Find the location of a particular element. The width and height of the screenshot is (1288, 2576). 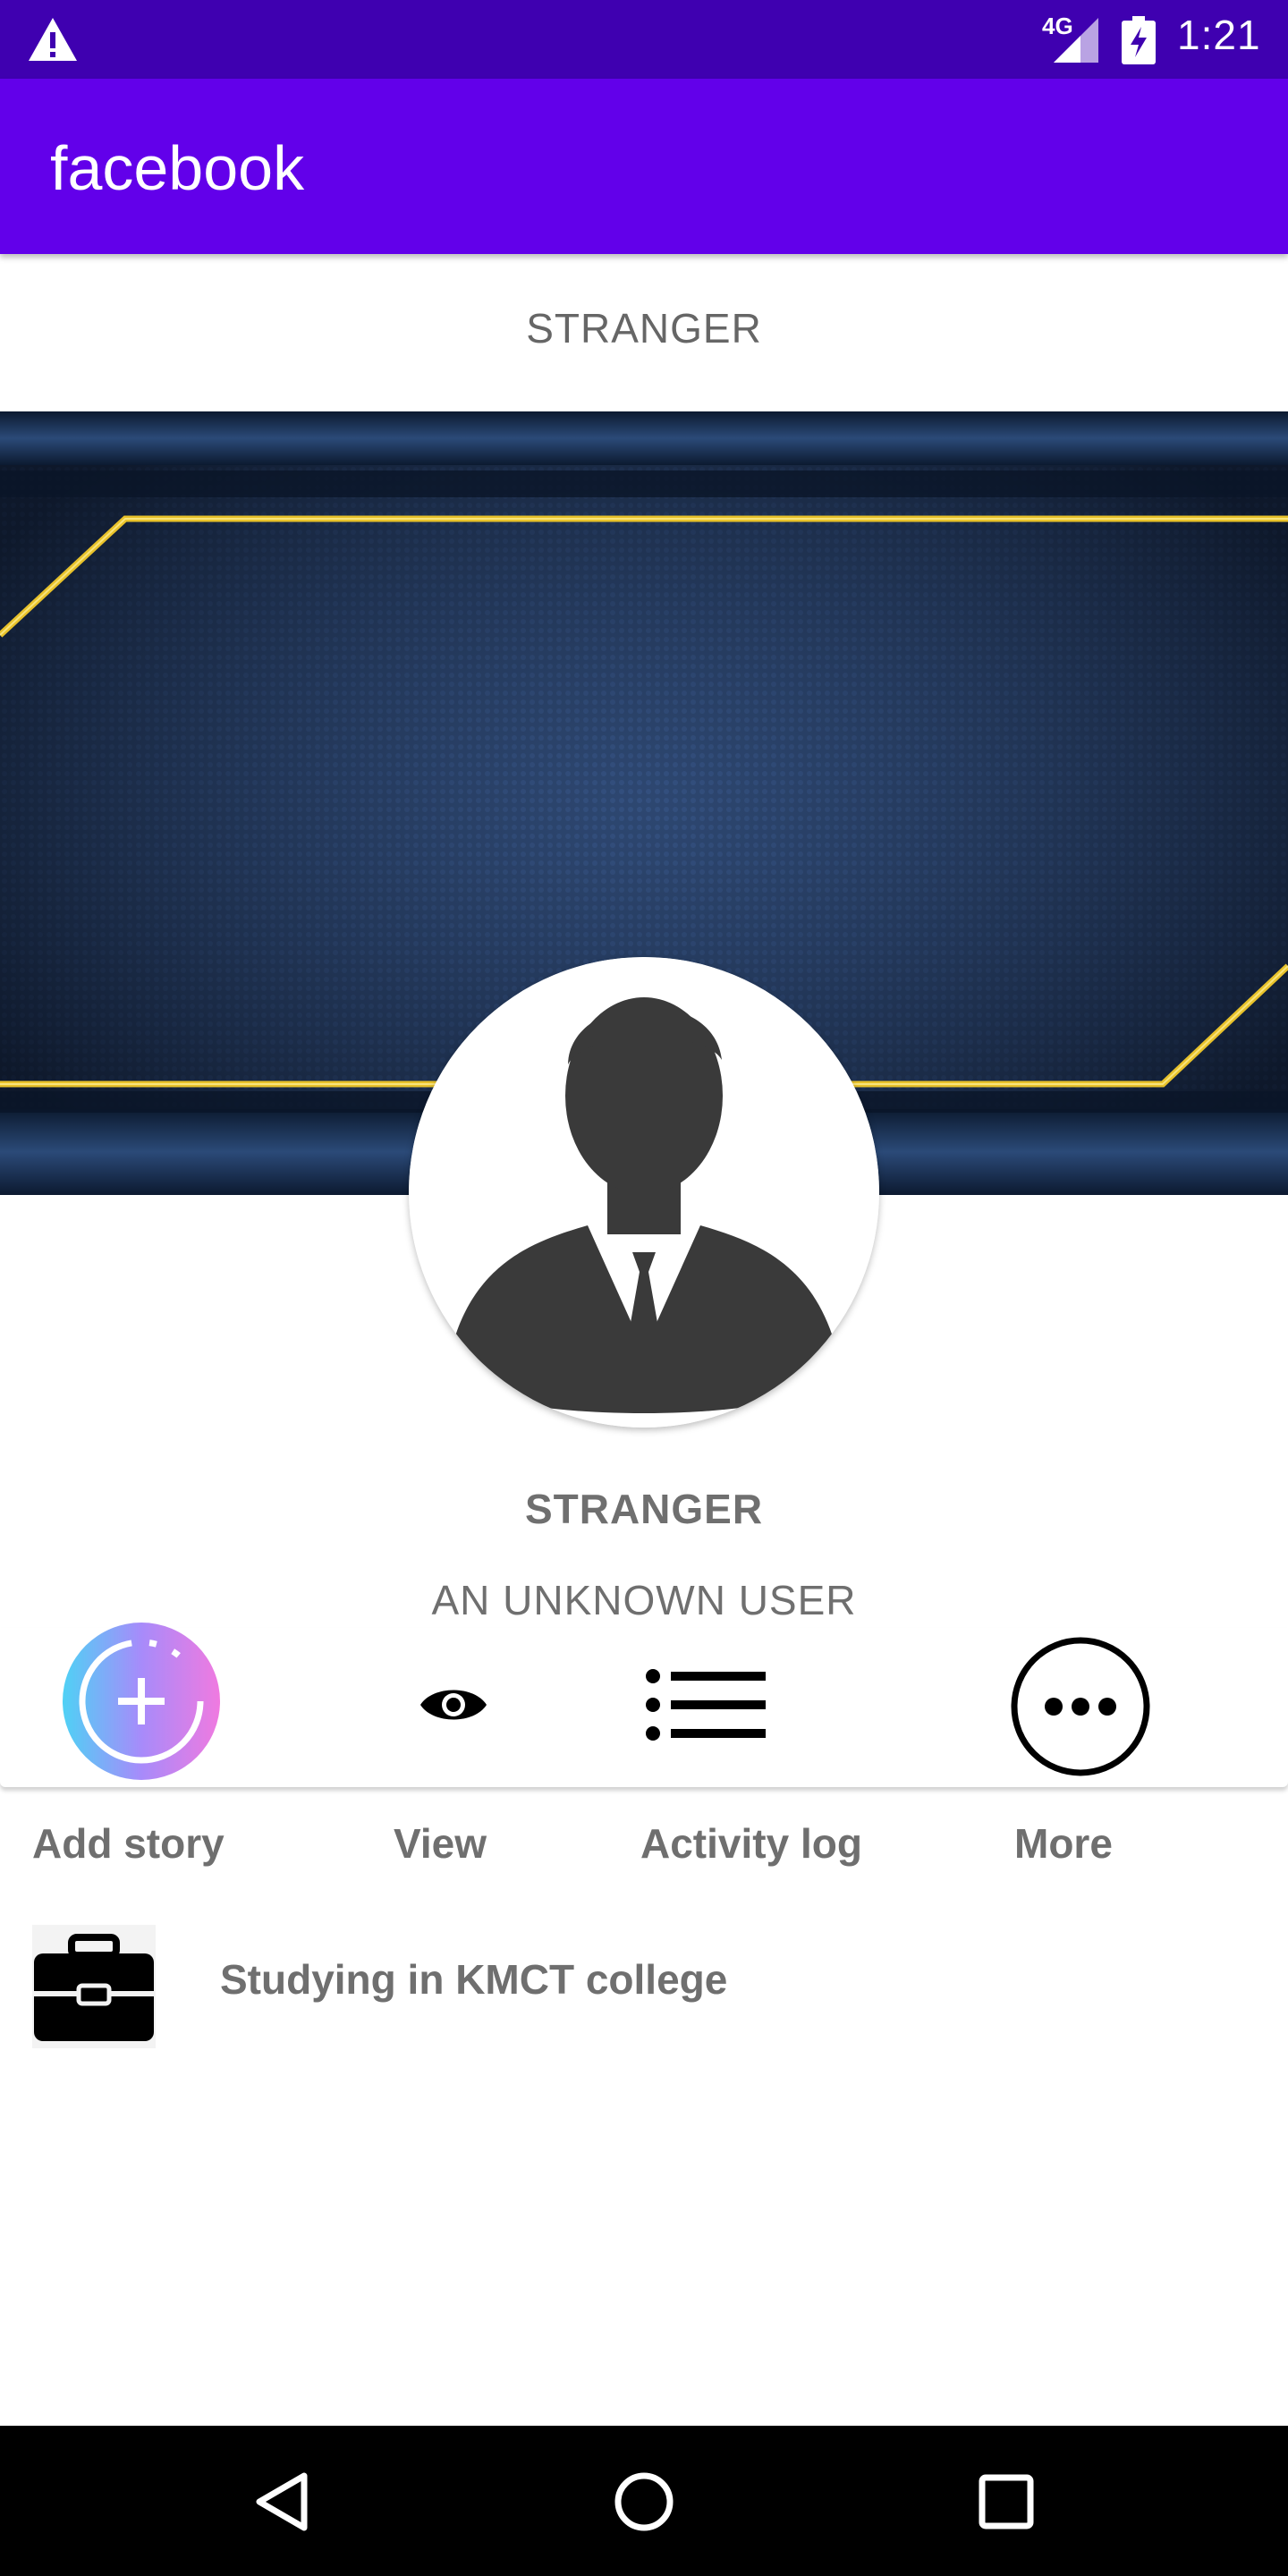

home-icon is located at coordinates (644, 2501).